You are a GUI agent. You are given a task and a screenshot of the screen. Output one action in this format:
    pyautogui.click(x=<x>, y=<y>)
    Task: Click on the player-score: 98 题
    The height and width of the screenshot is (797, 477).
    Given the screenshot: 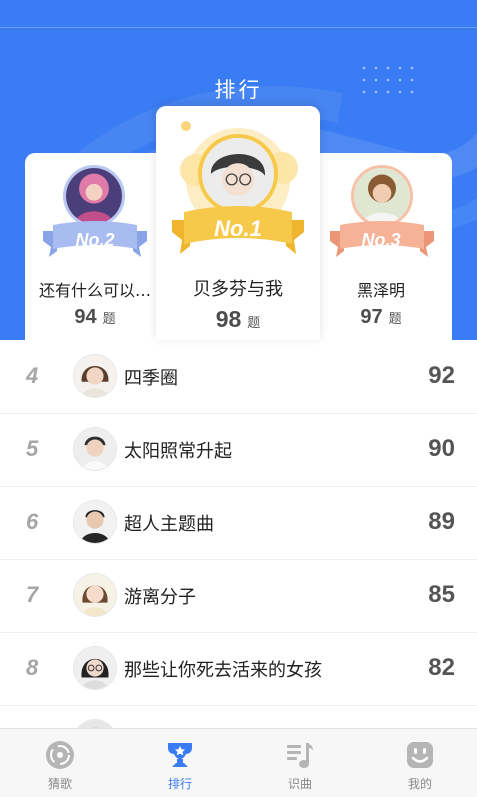 What is the action you would take?
    pyautogui.click(x=238, y=319)
    